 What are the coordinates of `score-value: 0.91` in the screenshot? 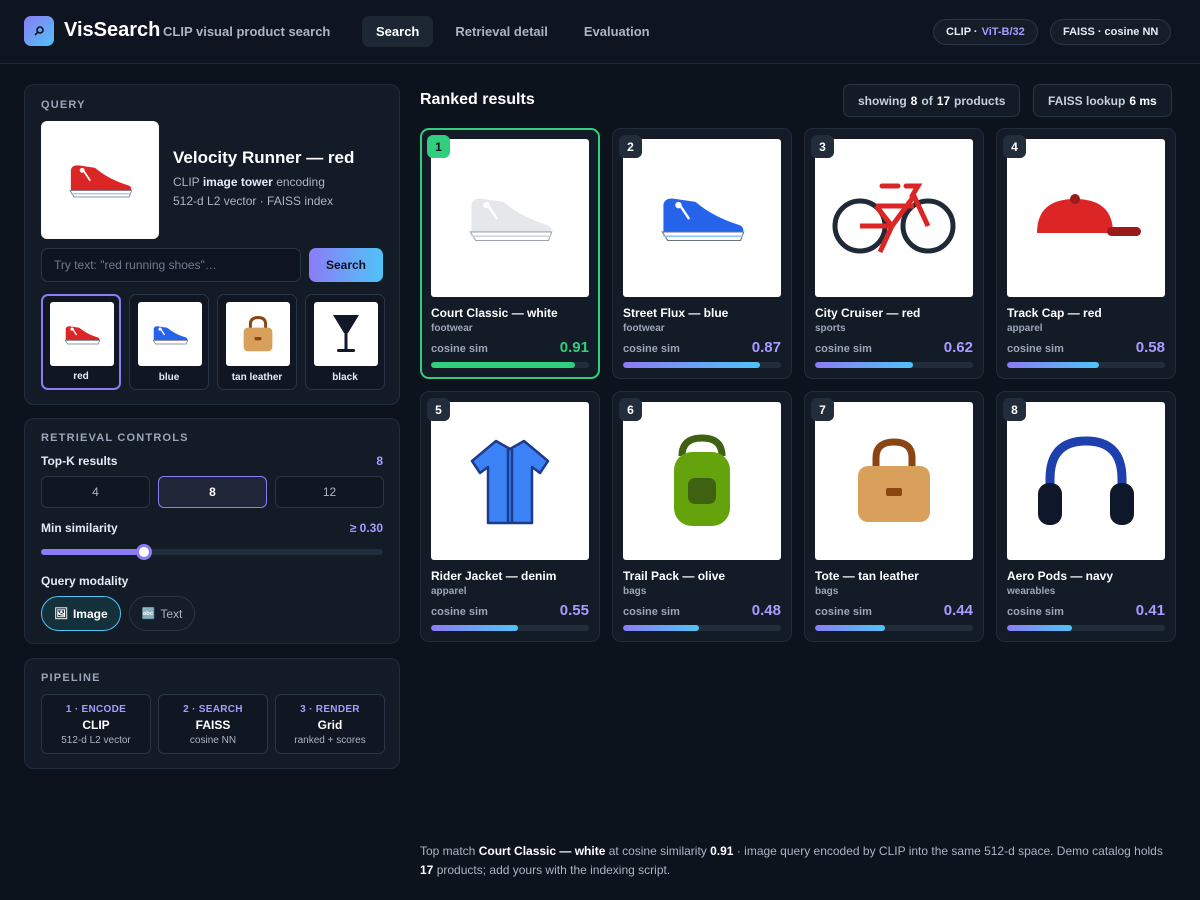 It's located at (574, 347).